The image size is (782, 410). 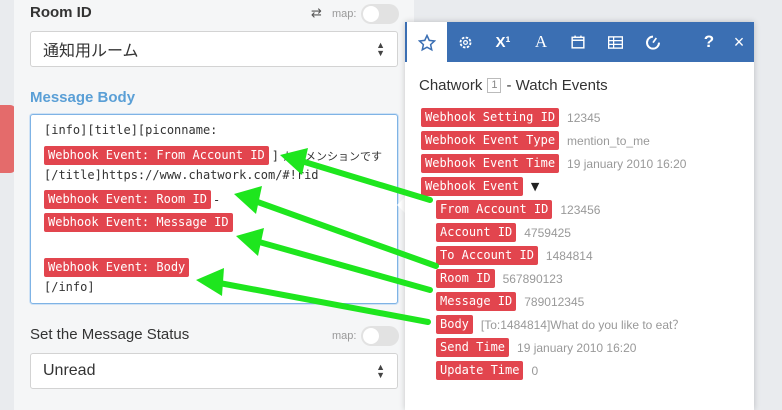 What do you see at coordinates (156, 155) in the screenshot?
I see `token-from-account-id: Webhook Event: From Account ID` at bounding box center [156, 155].